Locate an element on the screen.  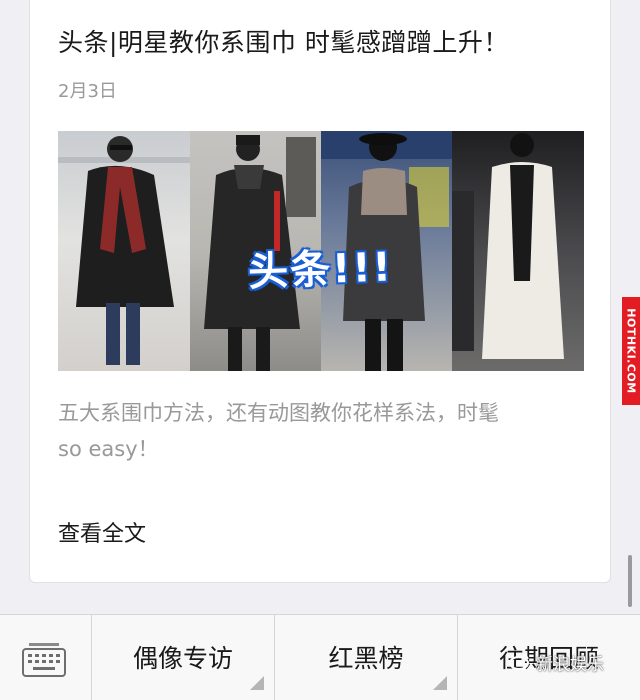
scrollbar is located at coordinates (630, 581).